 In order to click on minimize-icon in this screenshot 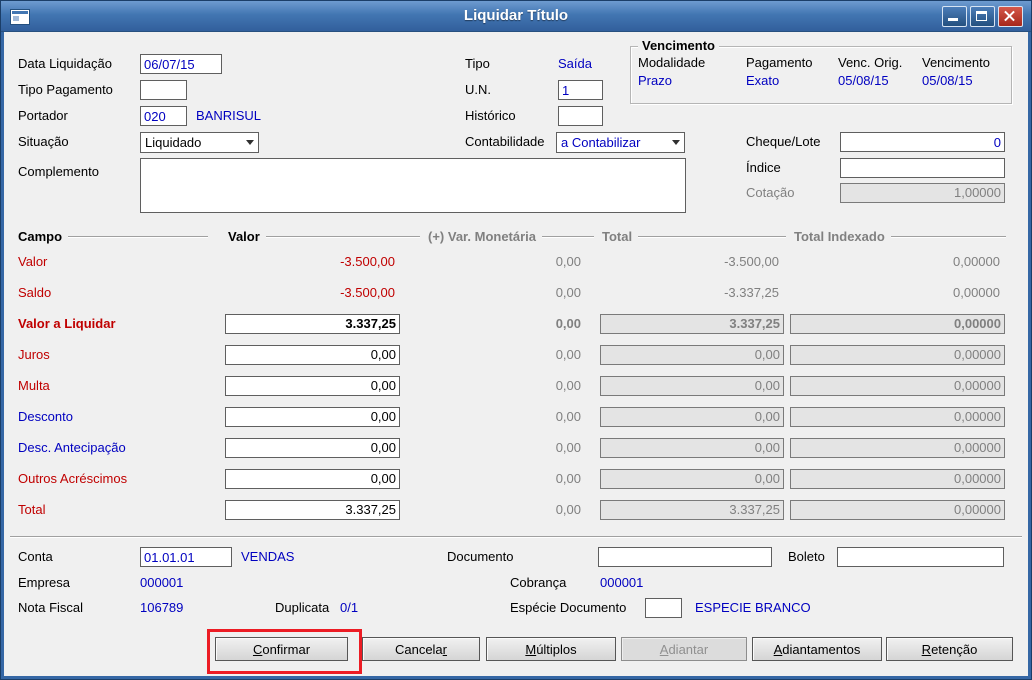, I will do `click(953, 19)`.